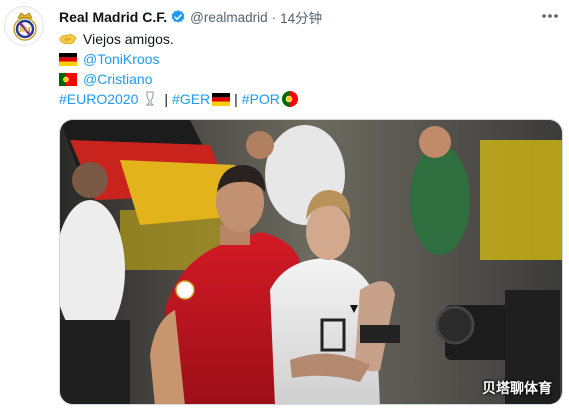 The width and height of the screenshot is (569, 410). Describe the element at coordinates (304, 59) in the screenshot. I see `tweet-line-2: @ToniKroos` at that location.